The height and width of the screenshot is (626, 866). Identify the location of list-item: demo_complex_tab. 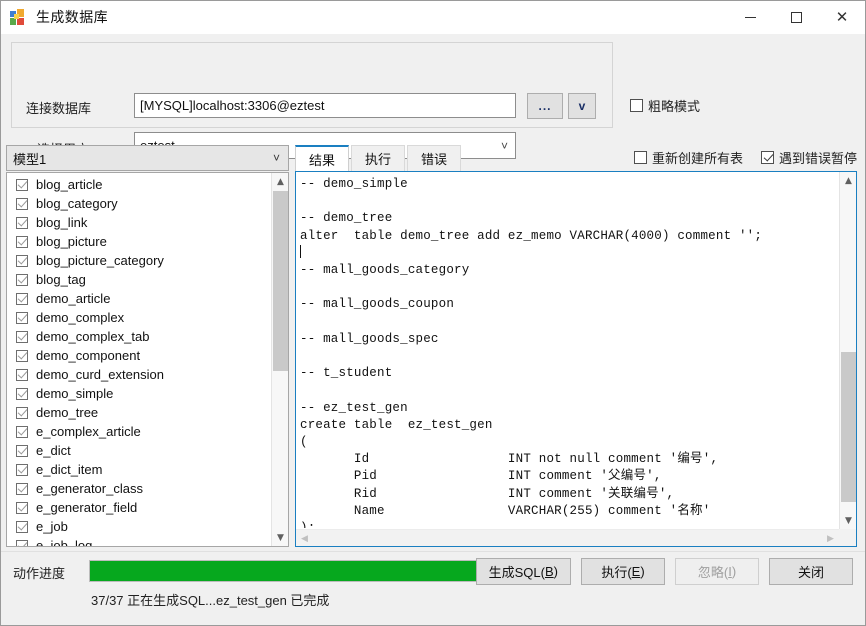
(138, 336).